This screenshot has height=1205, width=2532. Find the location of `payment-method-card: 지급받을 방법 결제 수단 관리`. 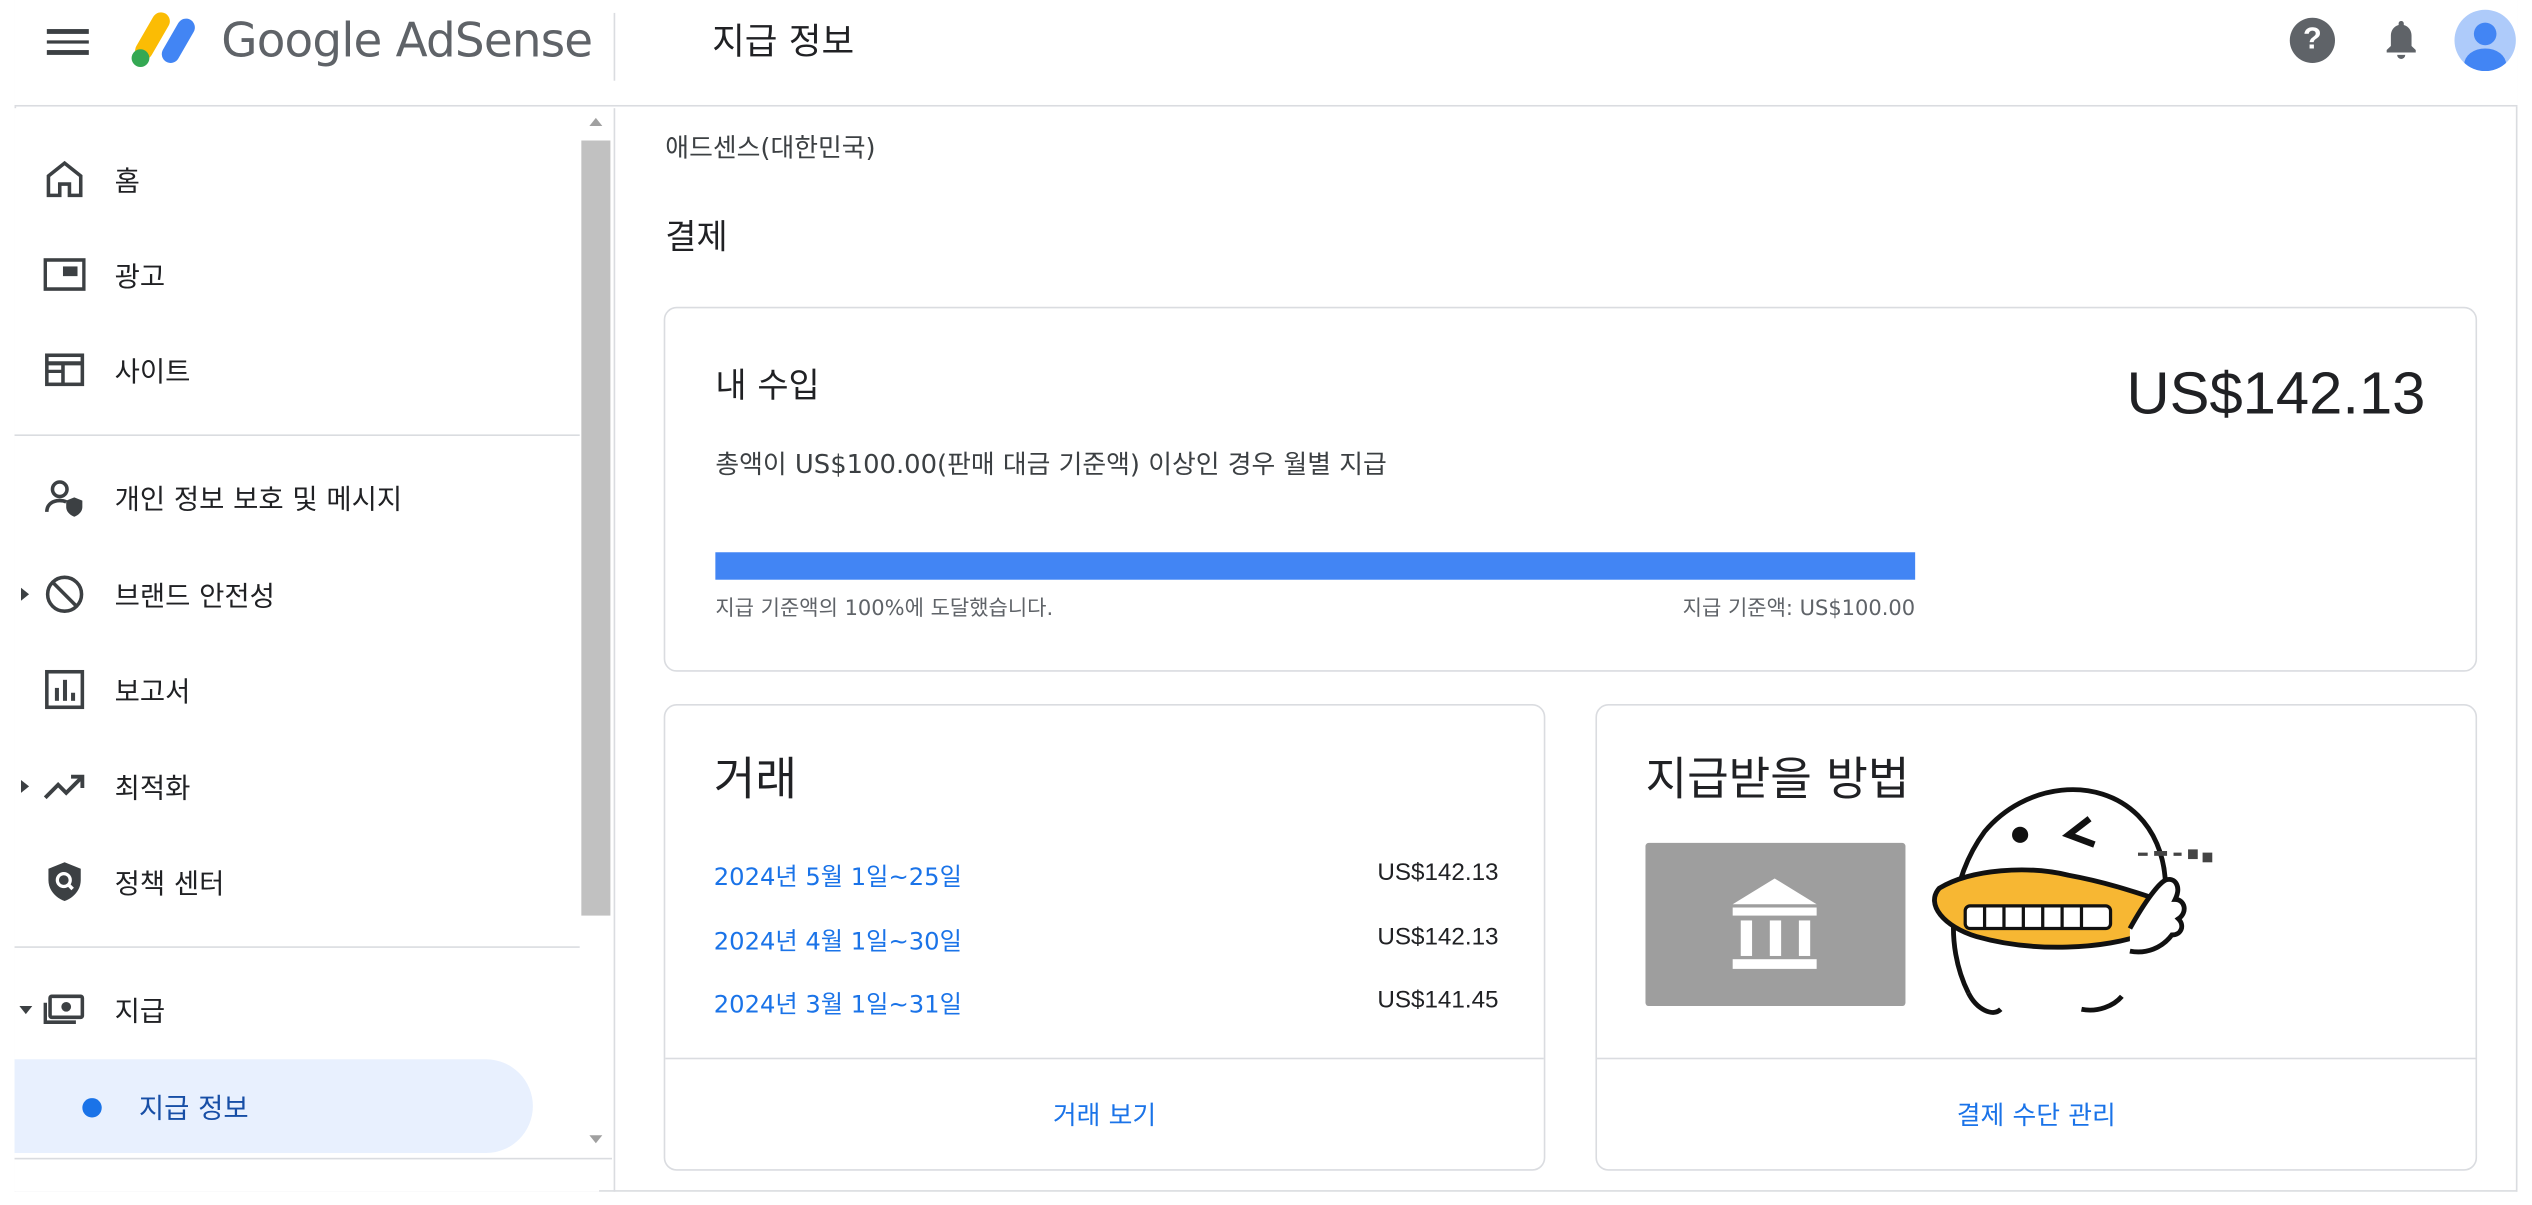

payment-method-card: 지급받을 방법 결제 수단 관리 is located at coordinates (2036, 937).